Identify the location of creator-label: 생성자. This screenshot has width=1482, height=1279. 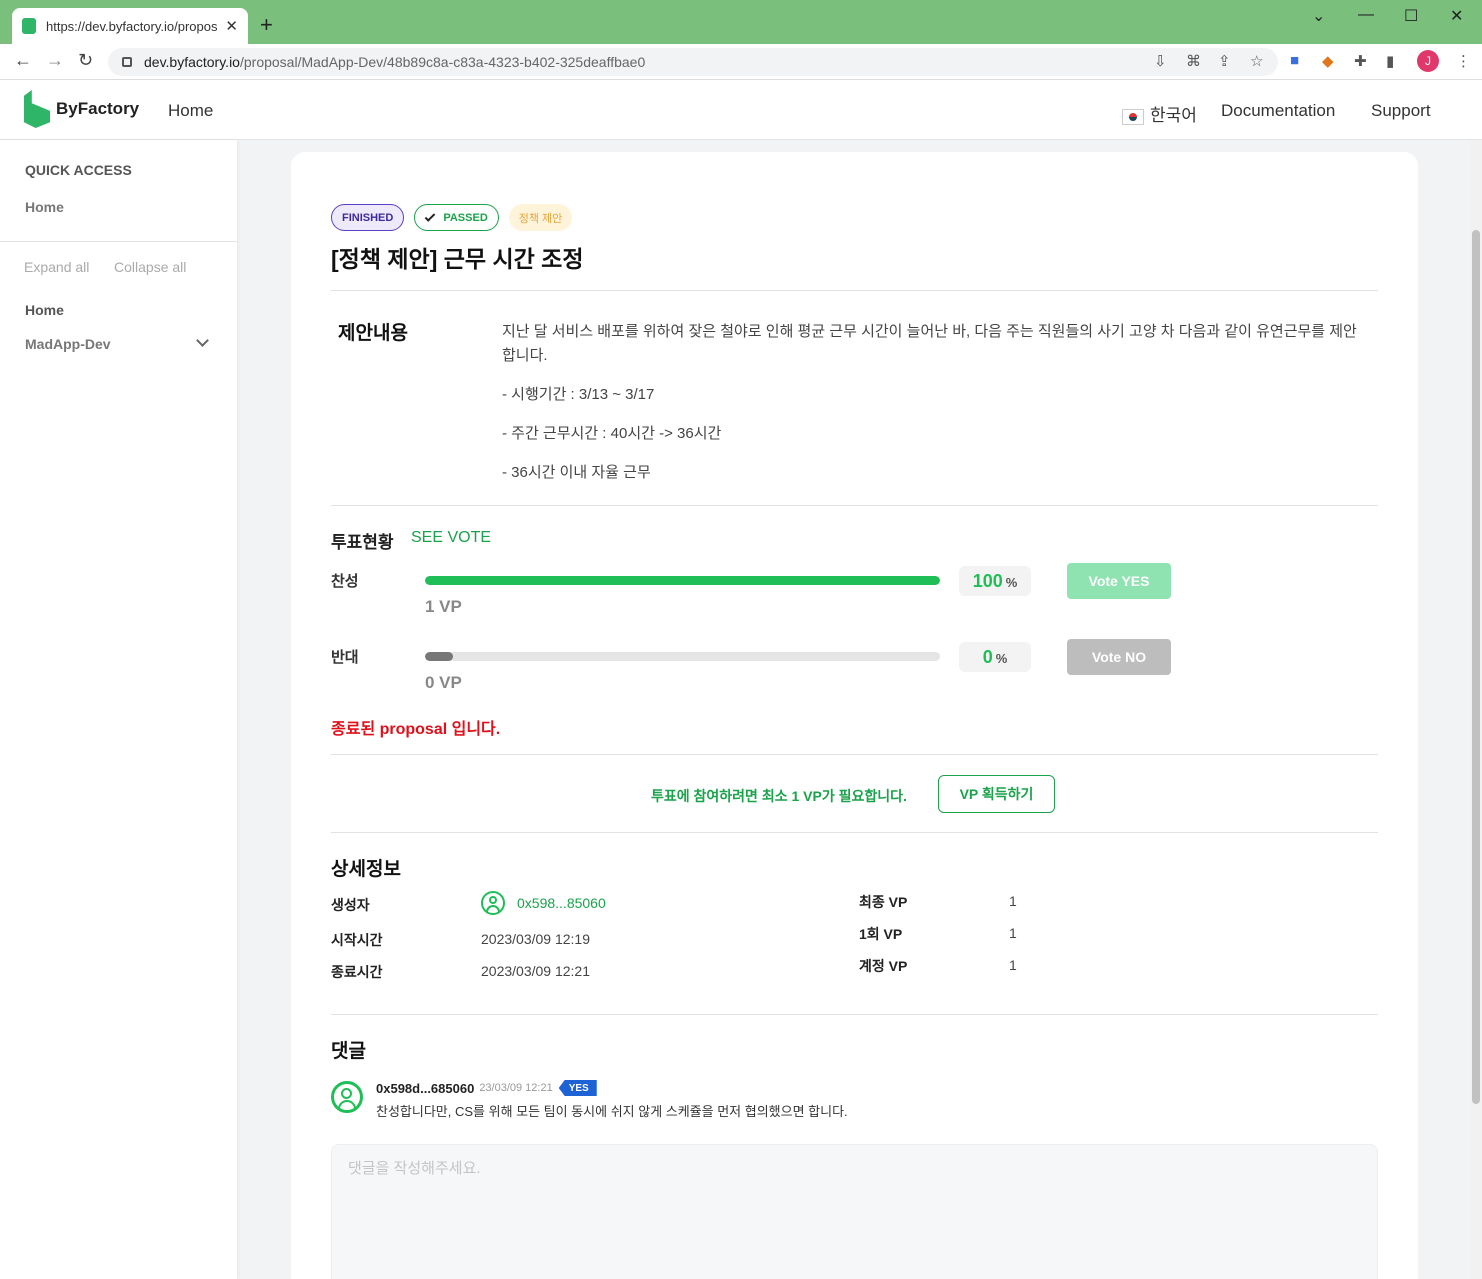
(350, 905).